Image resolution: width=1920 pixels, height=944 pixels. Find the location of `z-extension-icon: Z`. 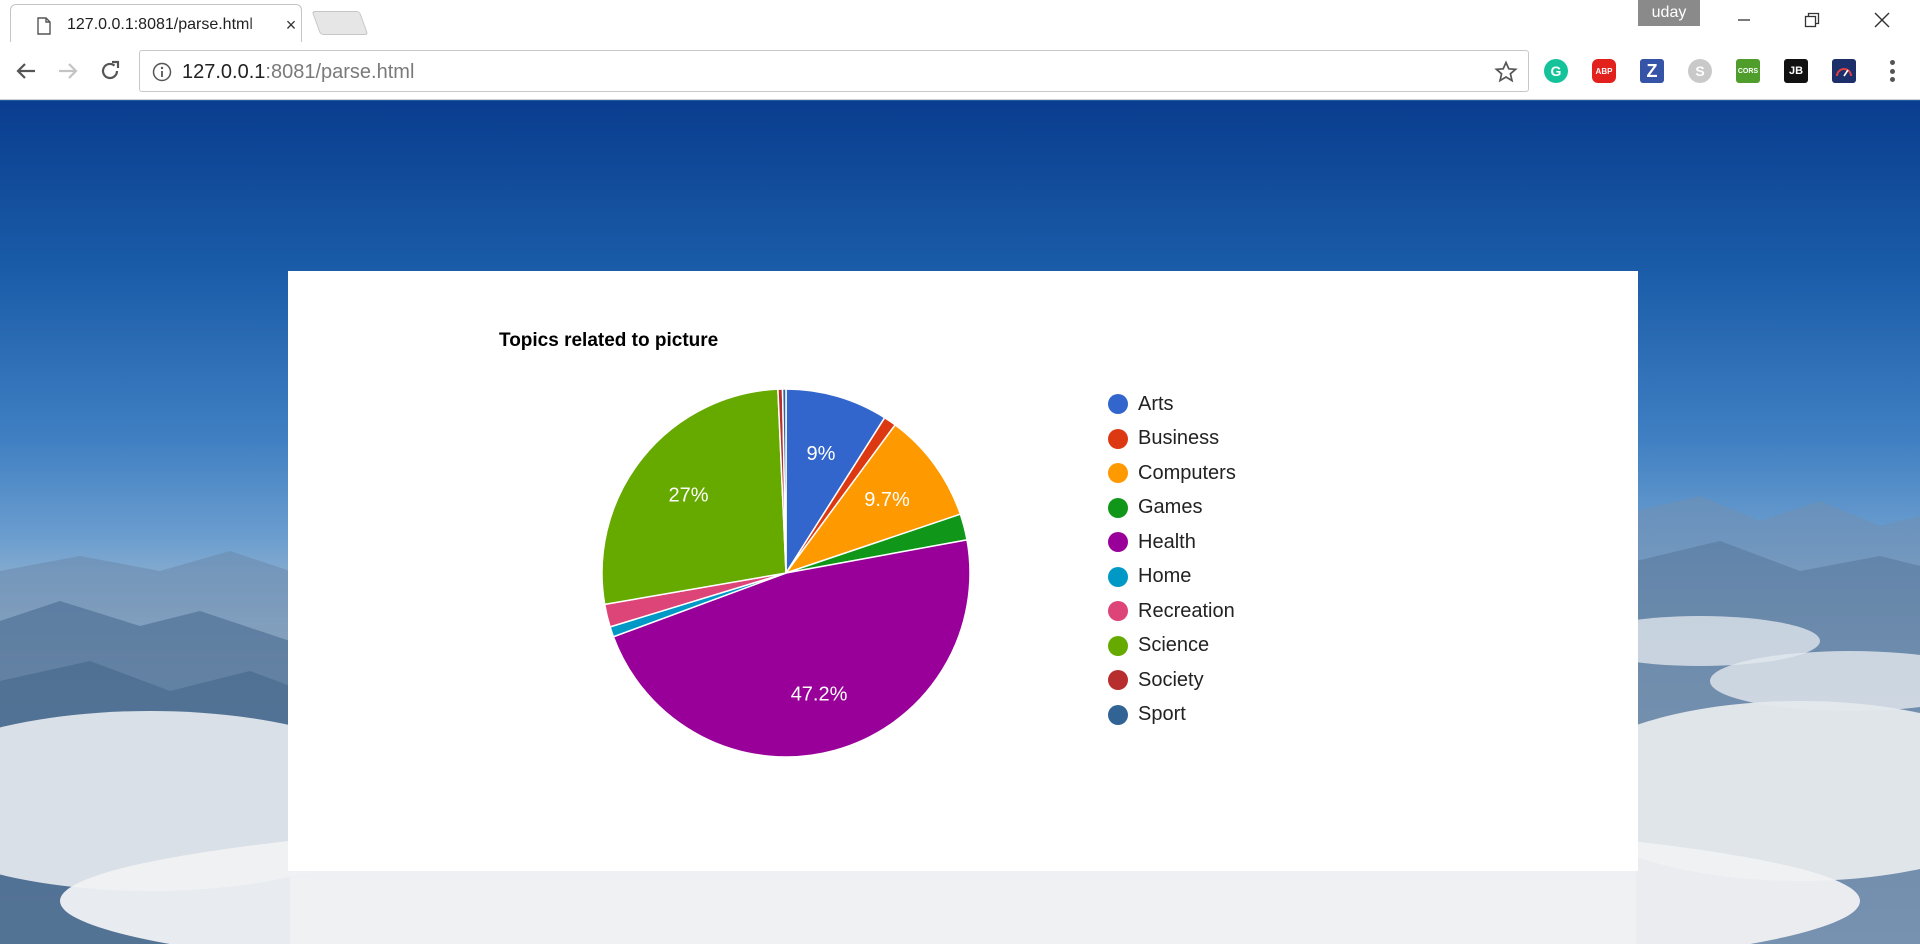

z-extension-icon: Z is located at coordinates (1652, 71).